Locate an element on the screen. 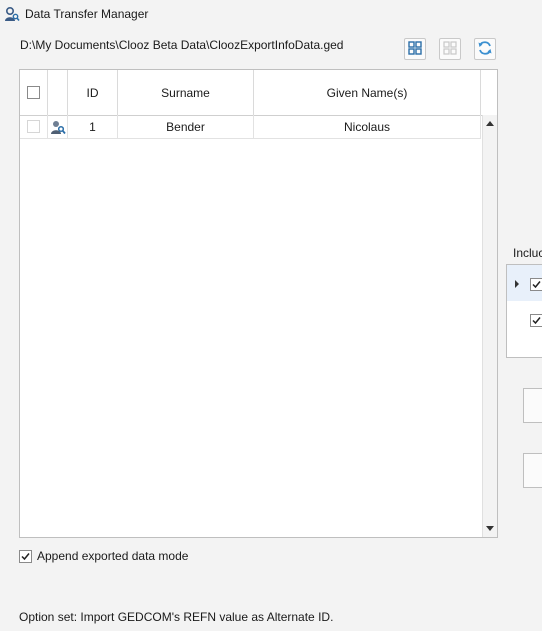 This screenshot has height=631, width=542. cell-given-names: Nicolaus is located at coordinates (367, 126).